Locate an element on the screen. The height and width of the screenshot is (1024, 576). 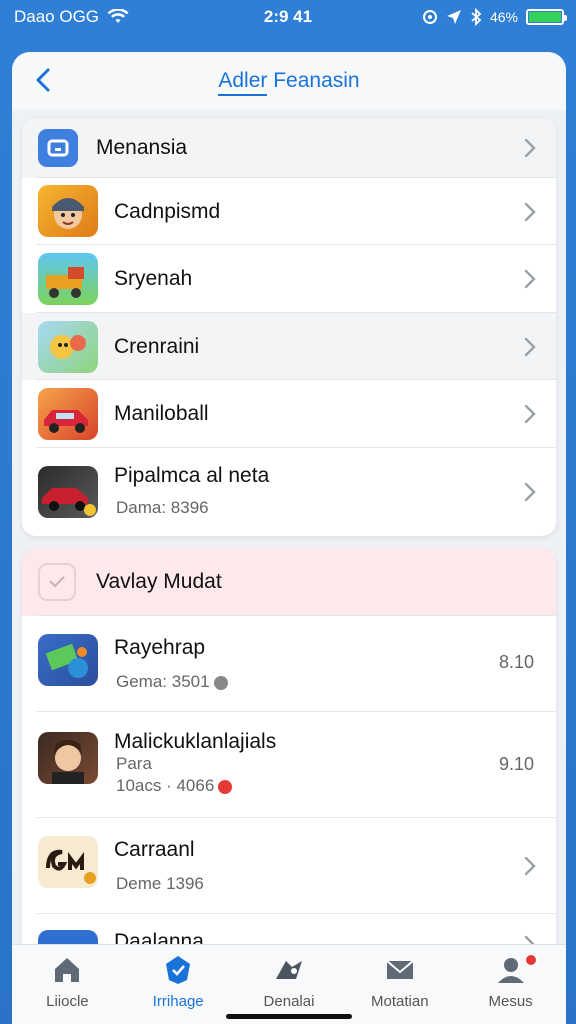
tab-label: Liiocle is located at coordinates (67, 1001).